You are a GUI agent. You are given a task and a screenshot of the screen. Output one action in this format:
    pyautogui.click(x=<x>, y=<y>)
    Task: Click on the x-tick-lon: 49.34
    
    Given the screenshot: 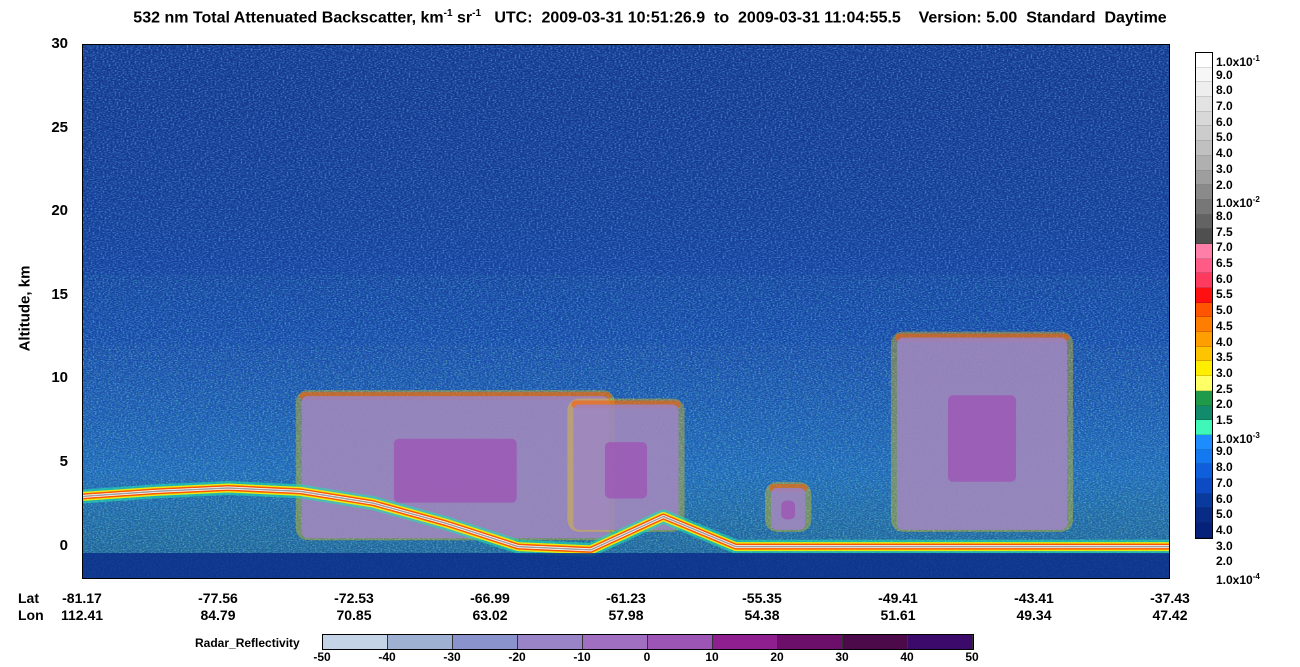 What is the action you would take?
    pyautogui.click(x=1034, y=615)
    